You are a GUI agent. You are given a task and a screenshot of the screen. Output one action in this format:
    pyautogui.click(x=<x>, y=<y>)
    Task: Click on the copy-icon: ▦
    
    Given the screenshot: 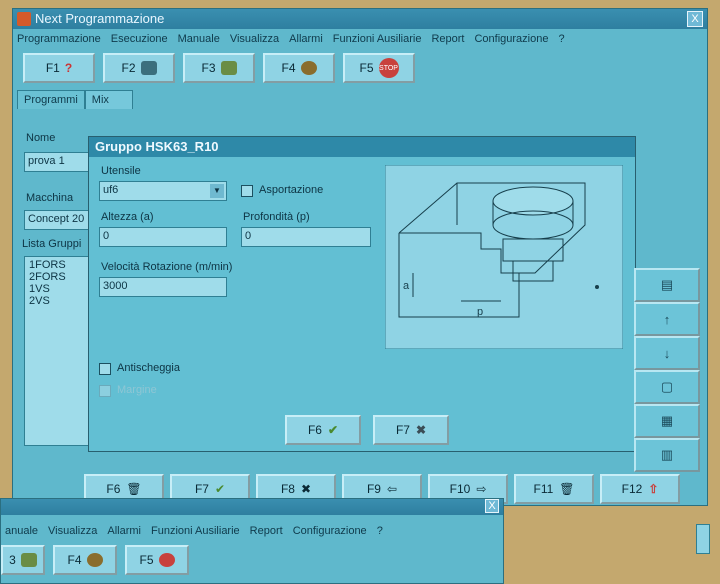 What is the action you would take?
    pyautogui.click(x=667, y=420)
    